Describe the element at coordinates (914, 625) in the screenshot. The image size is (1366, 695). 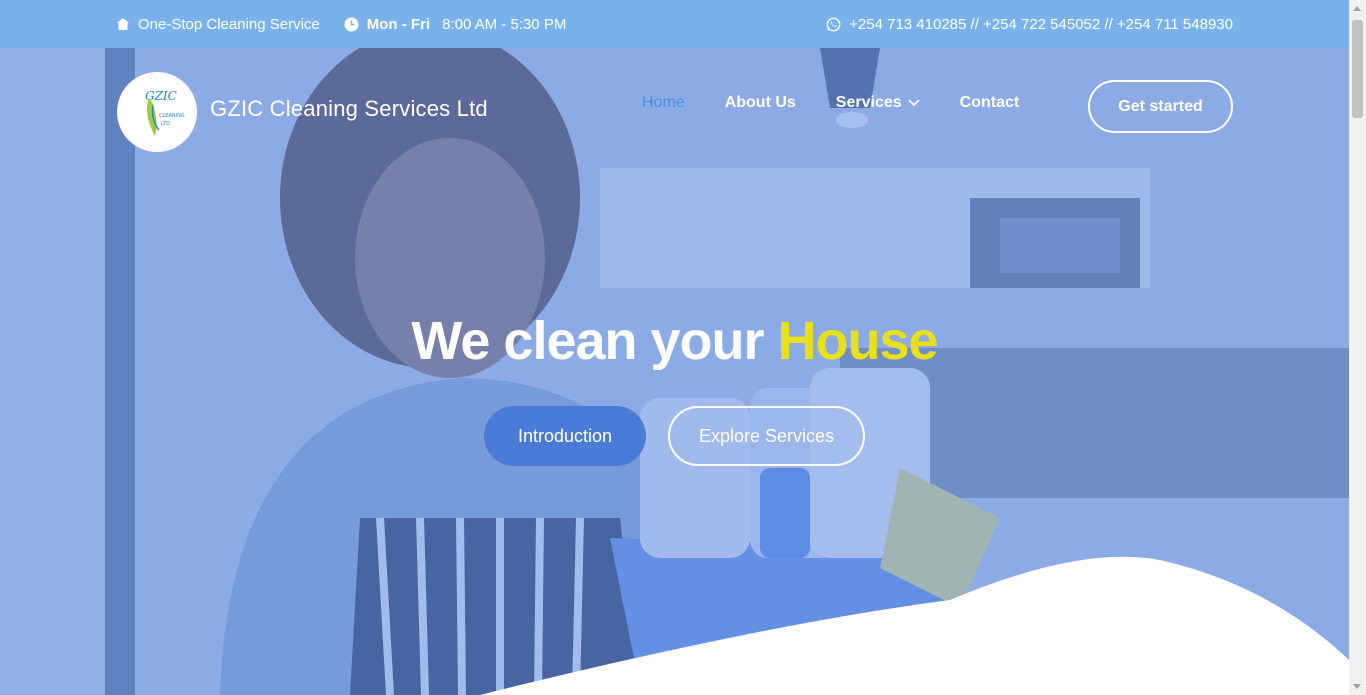
I see `hero-wave-divider` at that location.